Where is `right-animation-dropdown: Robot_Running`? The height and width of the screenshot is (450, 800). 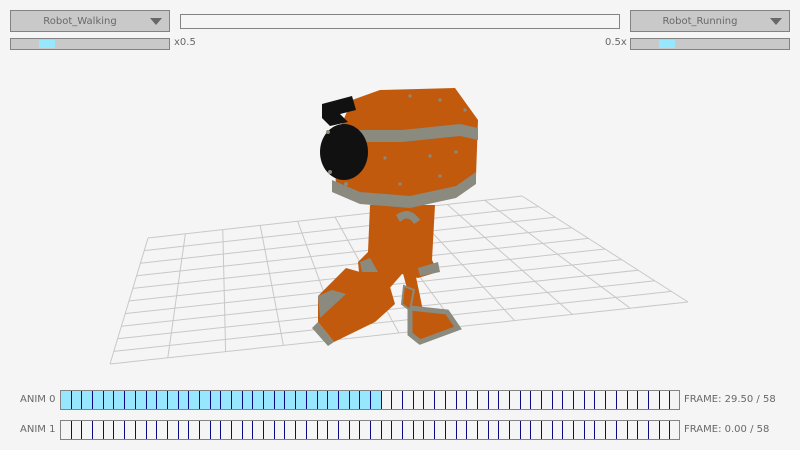
right-animation-dropdown: Robot_Running is located at coordinates (710, 21).